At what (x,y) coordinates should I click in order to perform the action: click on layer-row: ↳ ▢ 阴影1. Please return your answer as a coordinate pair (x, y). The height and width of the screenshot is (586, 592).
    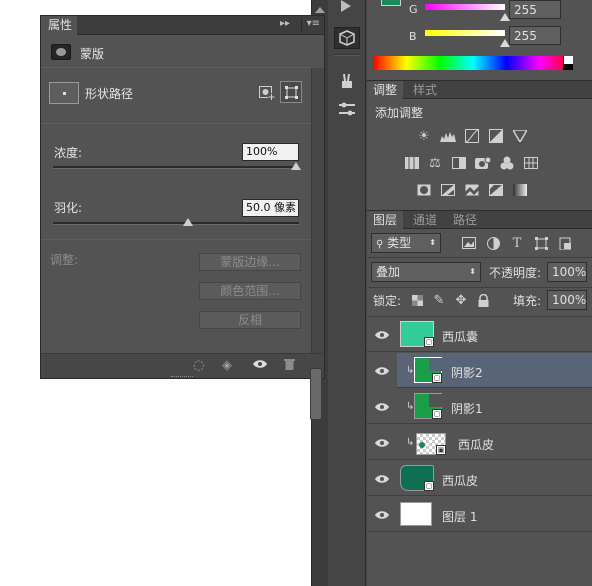
    Looking at the image, I should click on (479, 406).